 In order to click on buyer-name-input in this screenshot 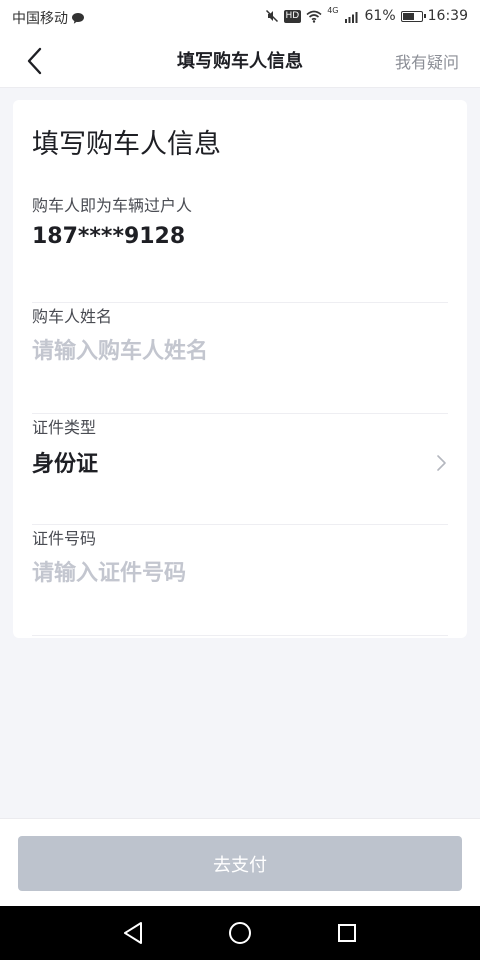, I will do `click(227, 351)`.